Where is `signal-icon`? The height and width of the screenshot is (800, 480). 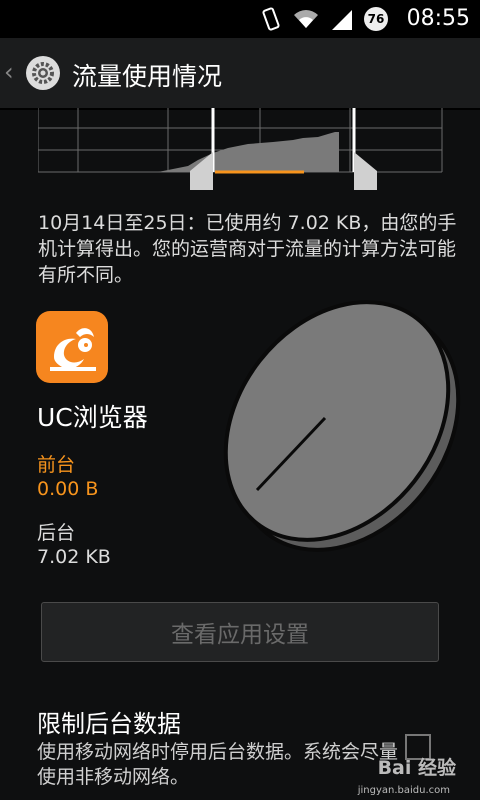
signal-icon is located at coordinates (342, 20).